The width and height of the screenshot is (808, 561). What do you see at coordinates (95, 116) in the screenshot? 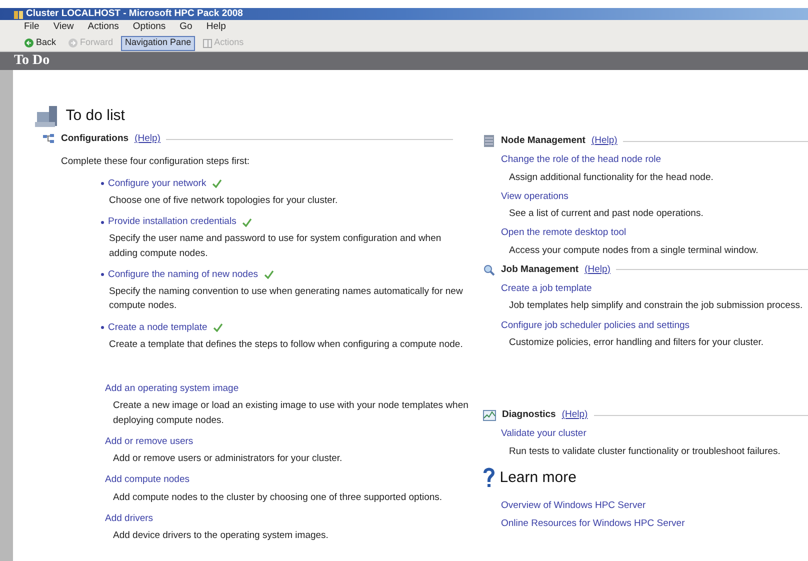
I see `page-title: To do list` at bounding box center [95, 116].